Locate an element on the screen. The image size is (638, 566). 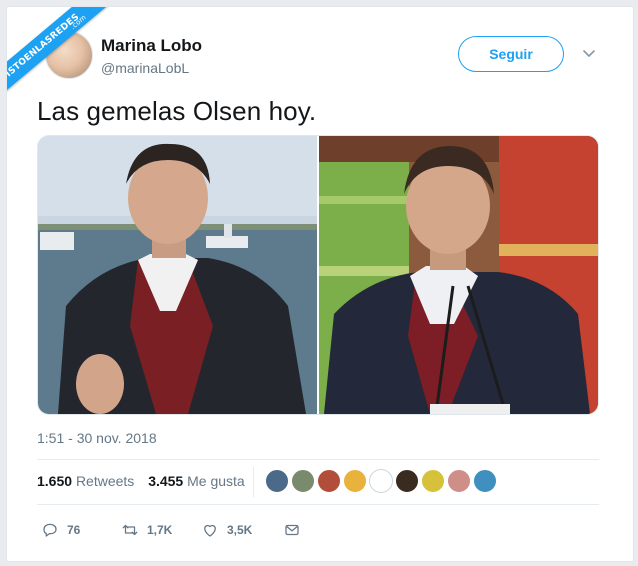
retweets-stat: 1.650 Retweets is located at coordinates (85, 481).